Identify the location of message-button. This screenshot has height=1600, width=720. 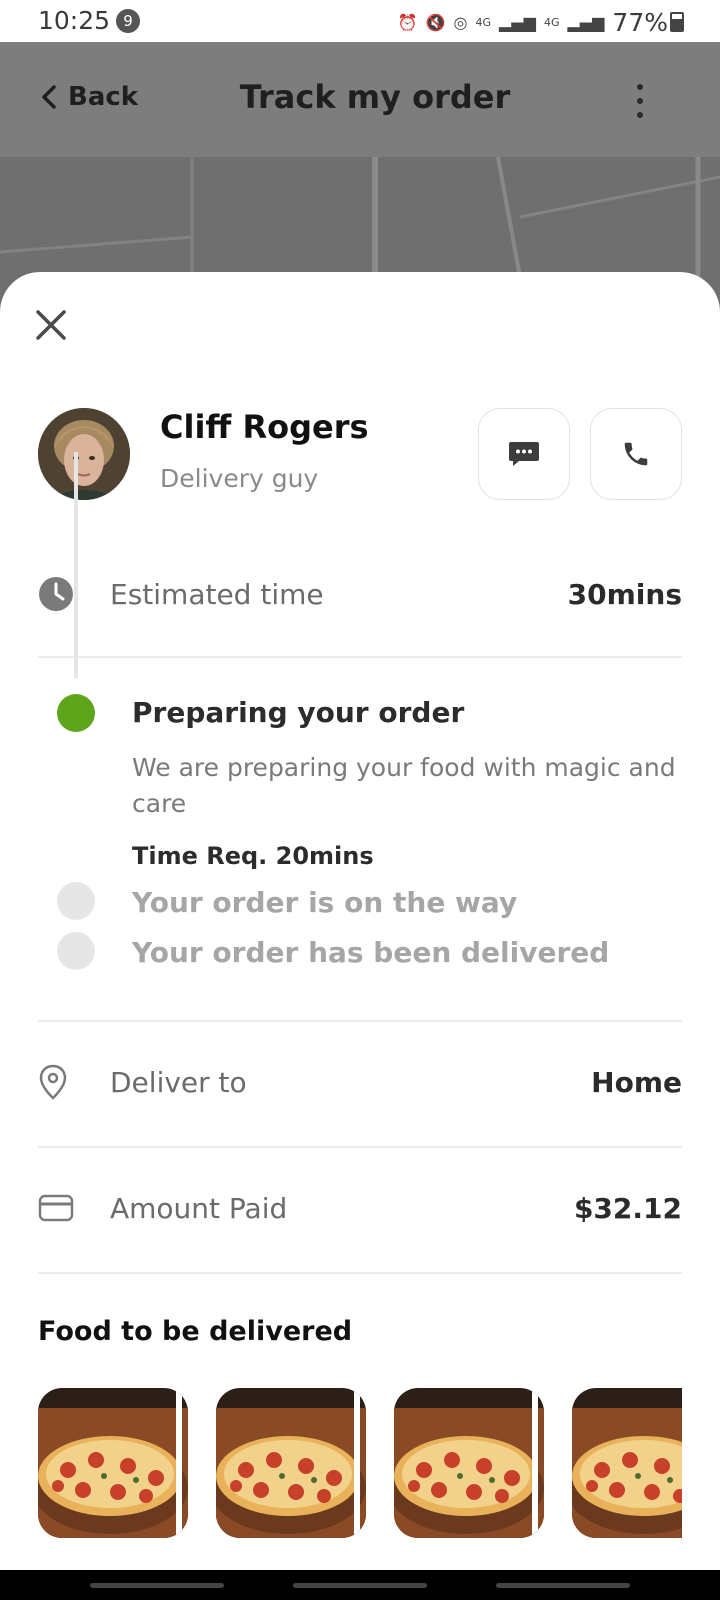
(524, 454).